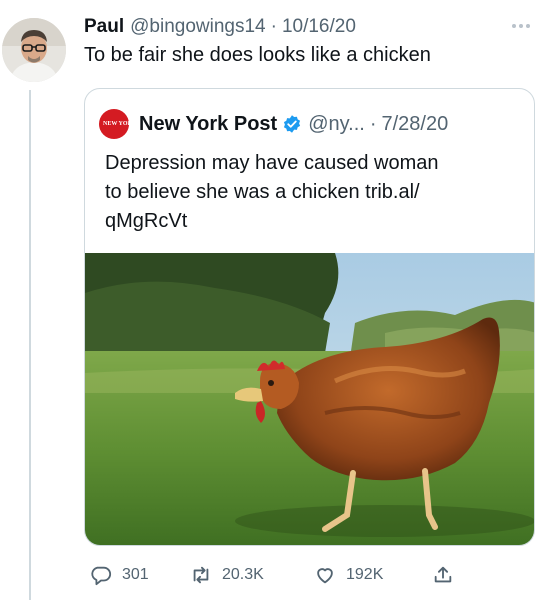  Describe the element at coordinates (34, 50) in the screenshot. I see `avatar` at that location.